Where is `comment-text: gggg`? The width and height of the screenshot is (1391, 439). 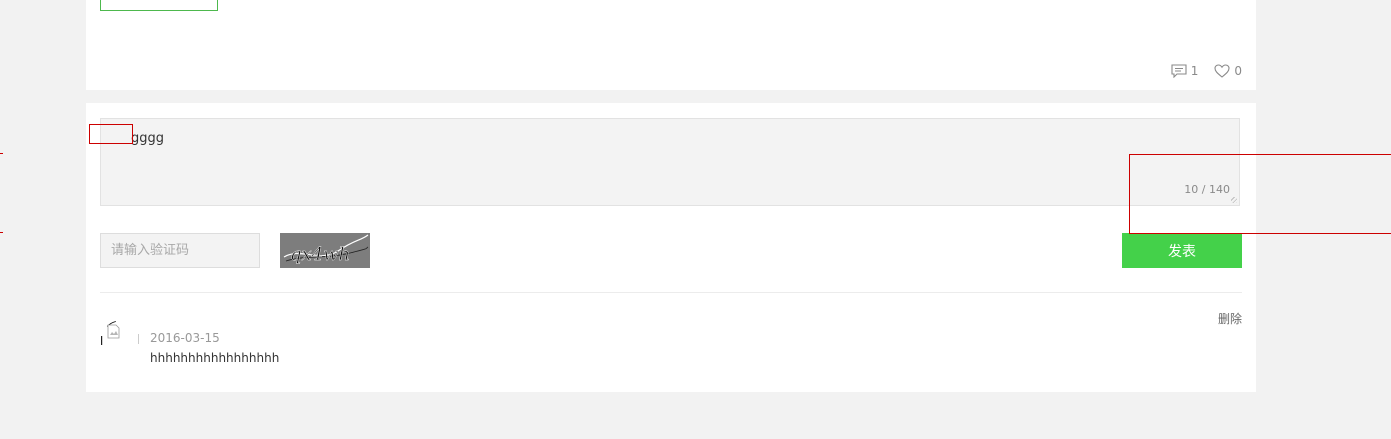
comment-text: gggg is located at coordinates (148, 138).